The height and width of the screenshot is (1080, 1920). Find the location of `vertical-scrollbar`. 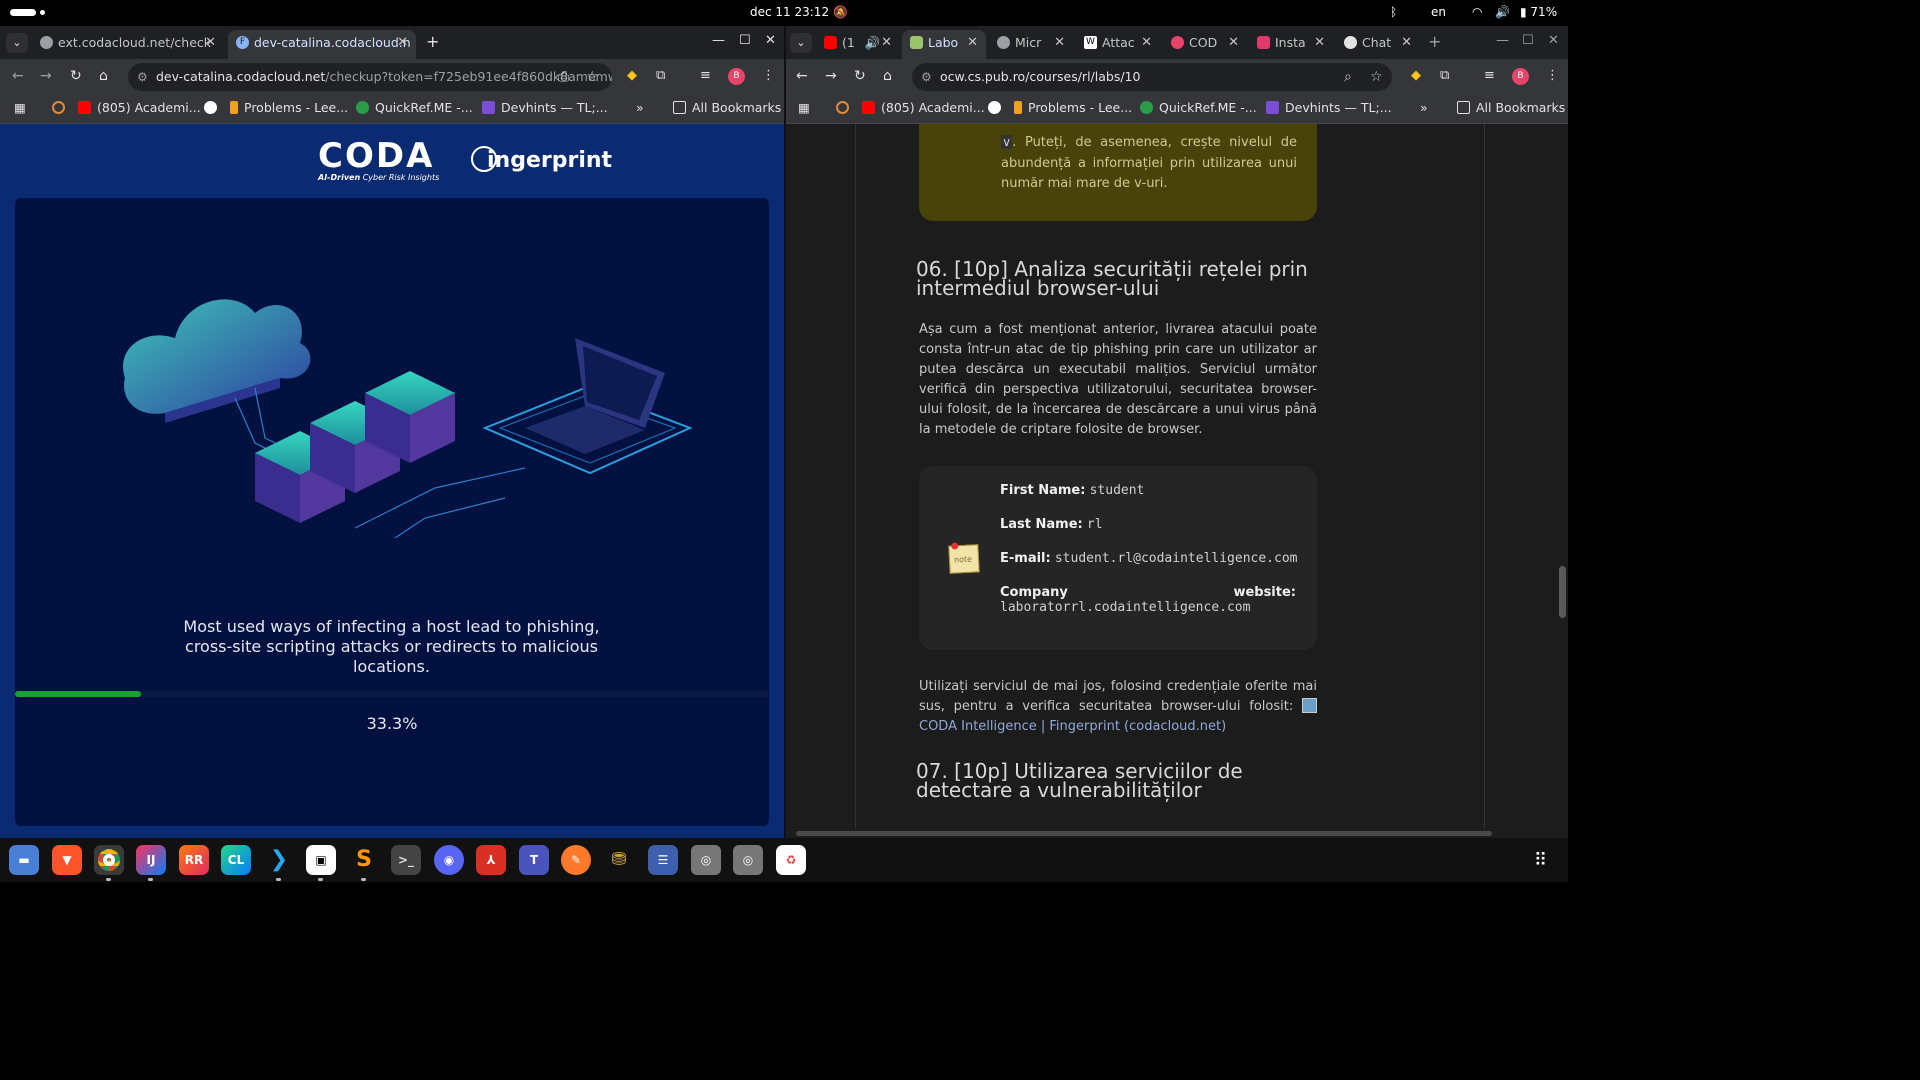

vertical-scrollbar is located at coordinates (1562, 481).